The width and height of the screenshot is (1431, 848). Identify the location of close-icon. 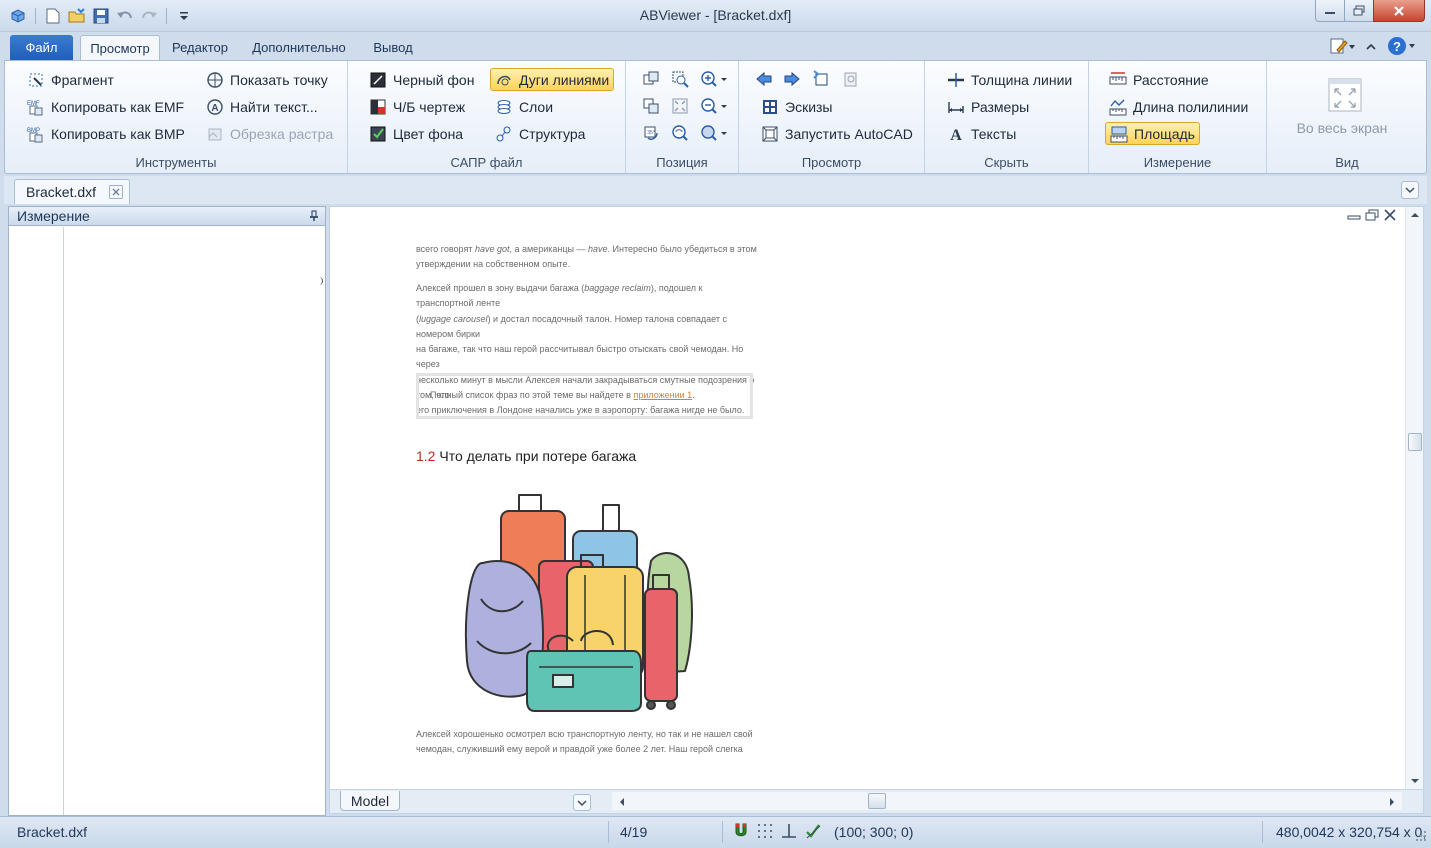
(1399, 10).